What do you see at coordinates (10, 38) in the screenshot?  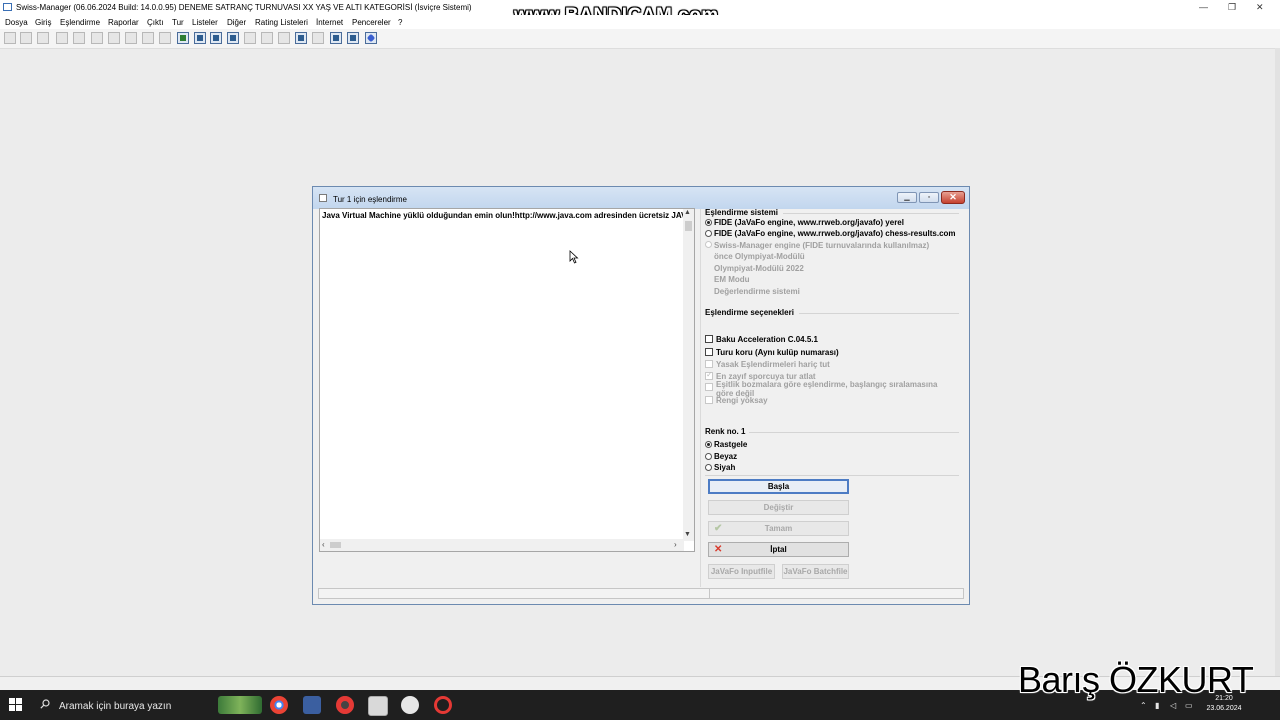 I see `new-file-icon` at bounding box center [10, 38].